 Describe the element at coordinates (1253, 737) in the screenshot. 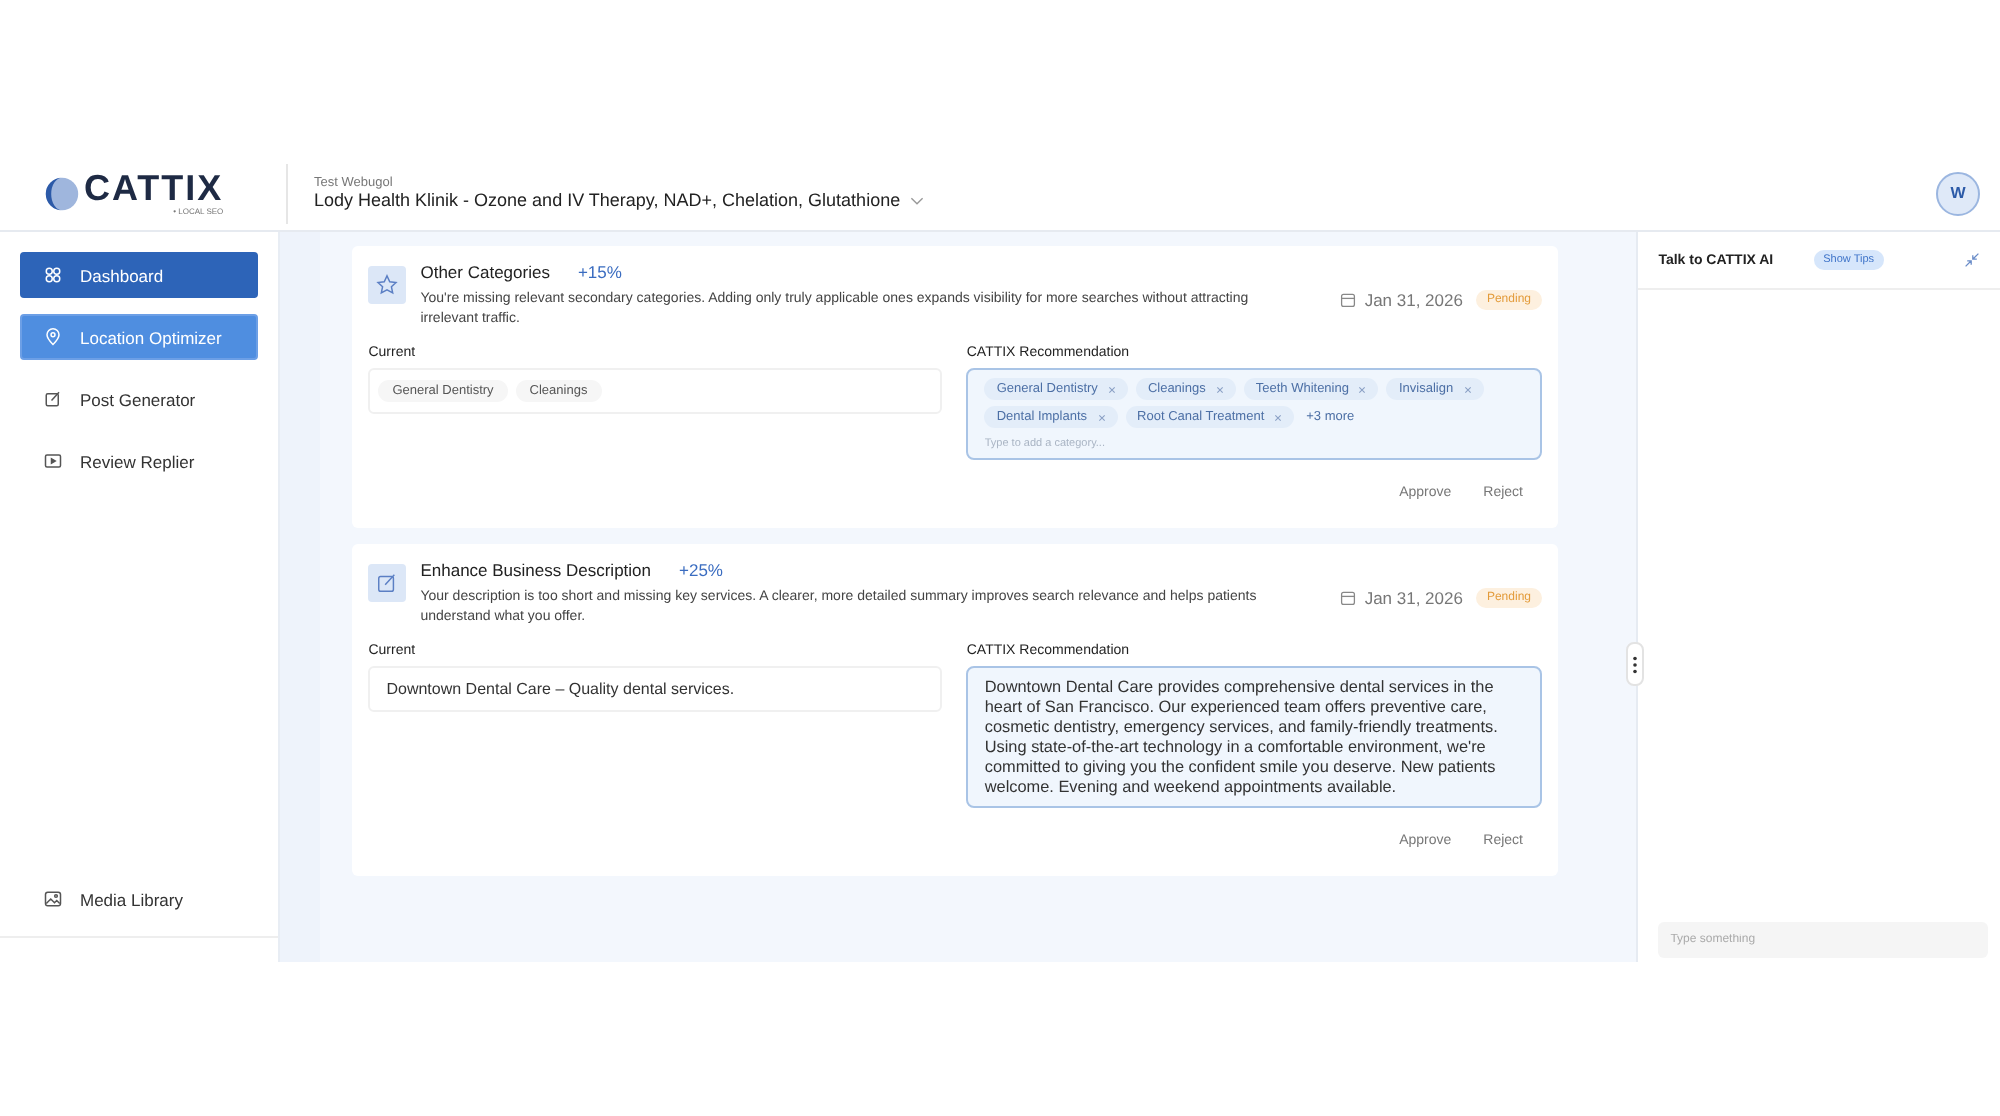

I see `recommended-description: Downtown Dental Care provides comprehensive dental services in the heart of San Francisco. Our experienced team offers preventive care, cosmetic dentistry, emergency services, and family-friendly treatments. Using state-of-the-art technology in a comfortable environment, we're committed to giving you the confident smile you deserve. New patients welcome. Evening and weekend appointments available.` at that location.